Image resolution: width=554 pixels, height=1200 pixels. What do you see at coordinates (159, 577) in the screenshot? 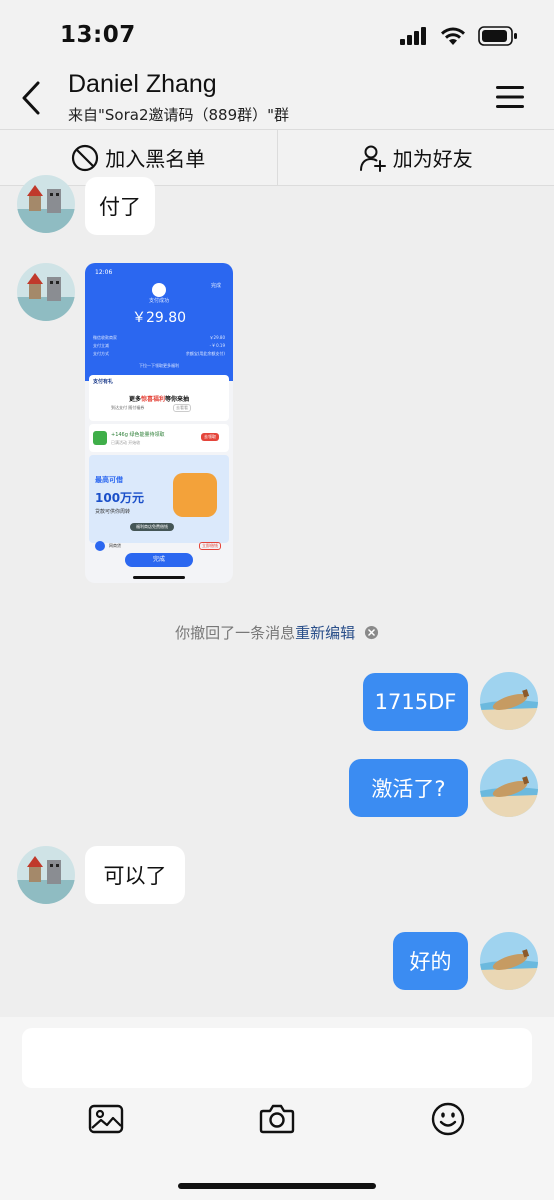
I see `receipt-home-indicator` at bounding box center [159, 577].